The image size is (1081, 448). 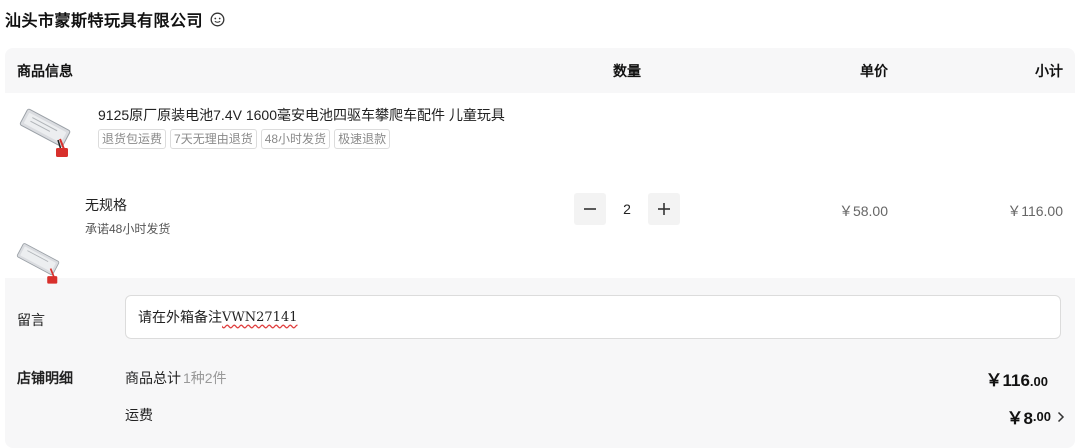 I want to click on remark-label: 留言, so click(x=31, y=320).